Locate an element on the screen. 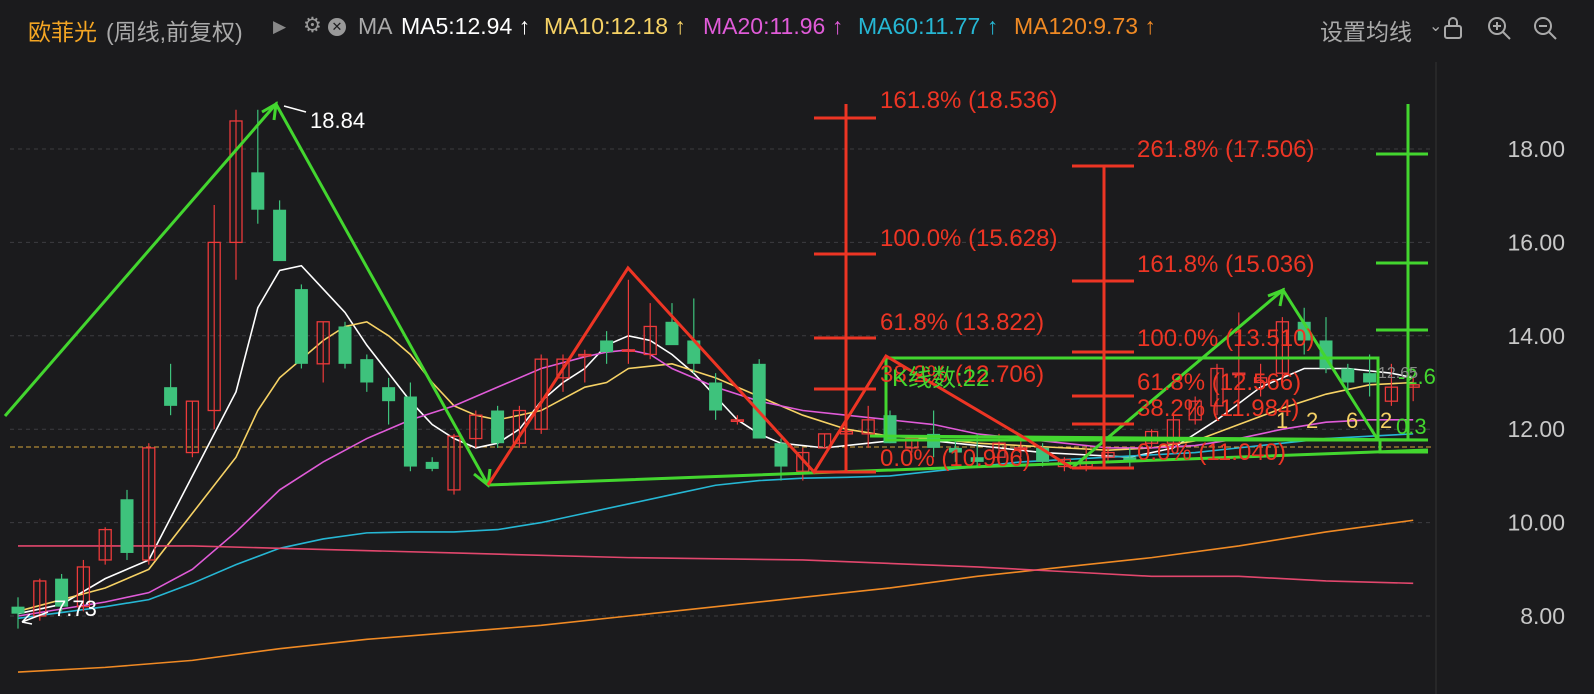  low-price-label: 7.73 is located at coordinates (75, 608).